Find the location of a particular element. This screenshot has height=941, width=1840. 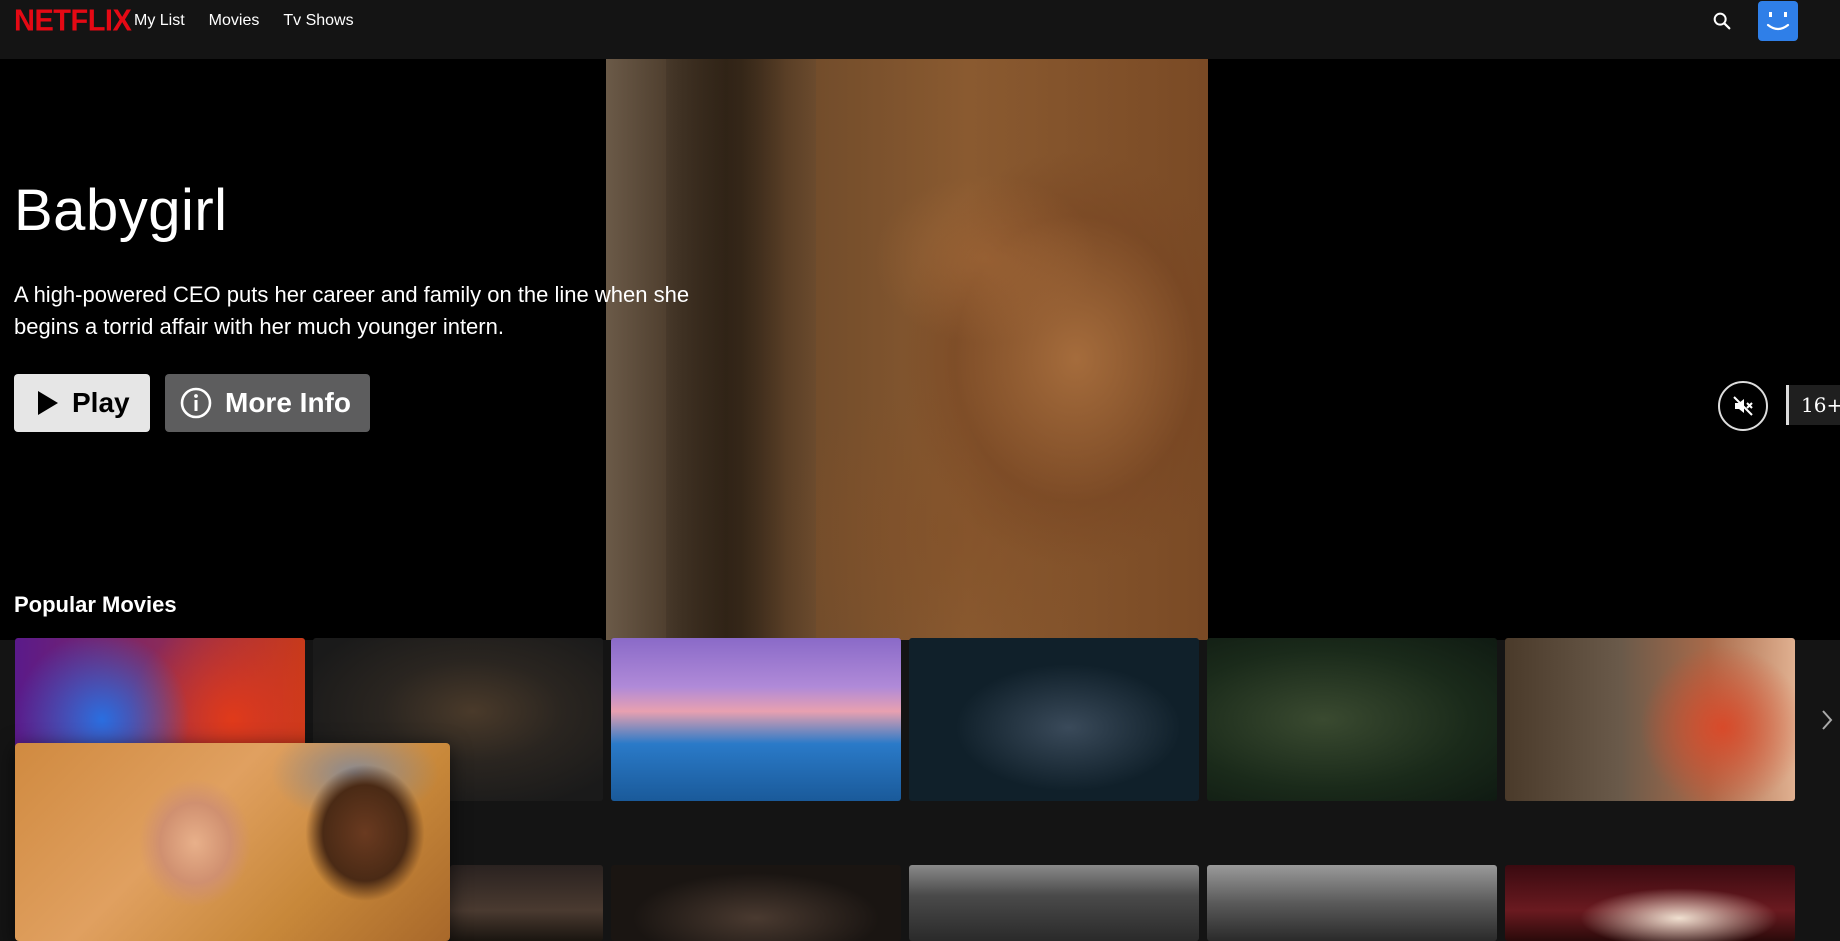

crowd-bw-tile is located at coordinates (1054, 903).